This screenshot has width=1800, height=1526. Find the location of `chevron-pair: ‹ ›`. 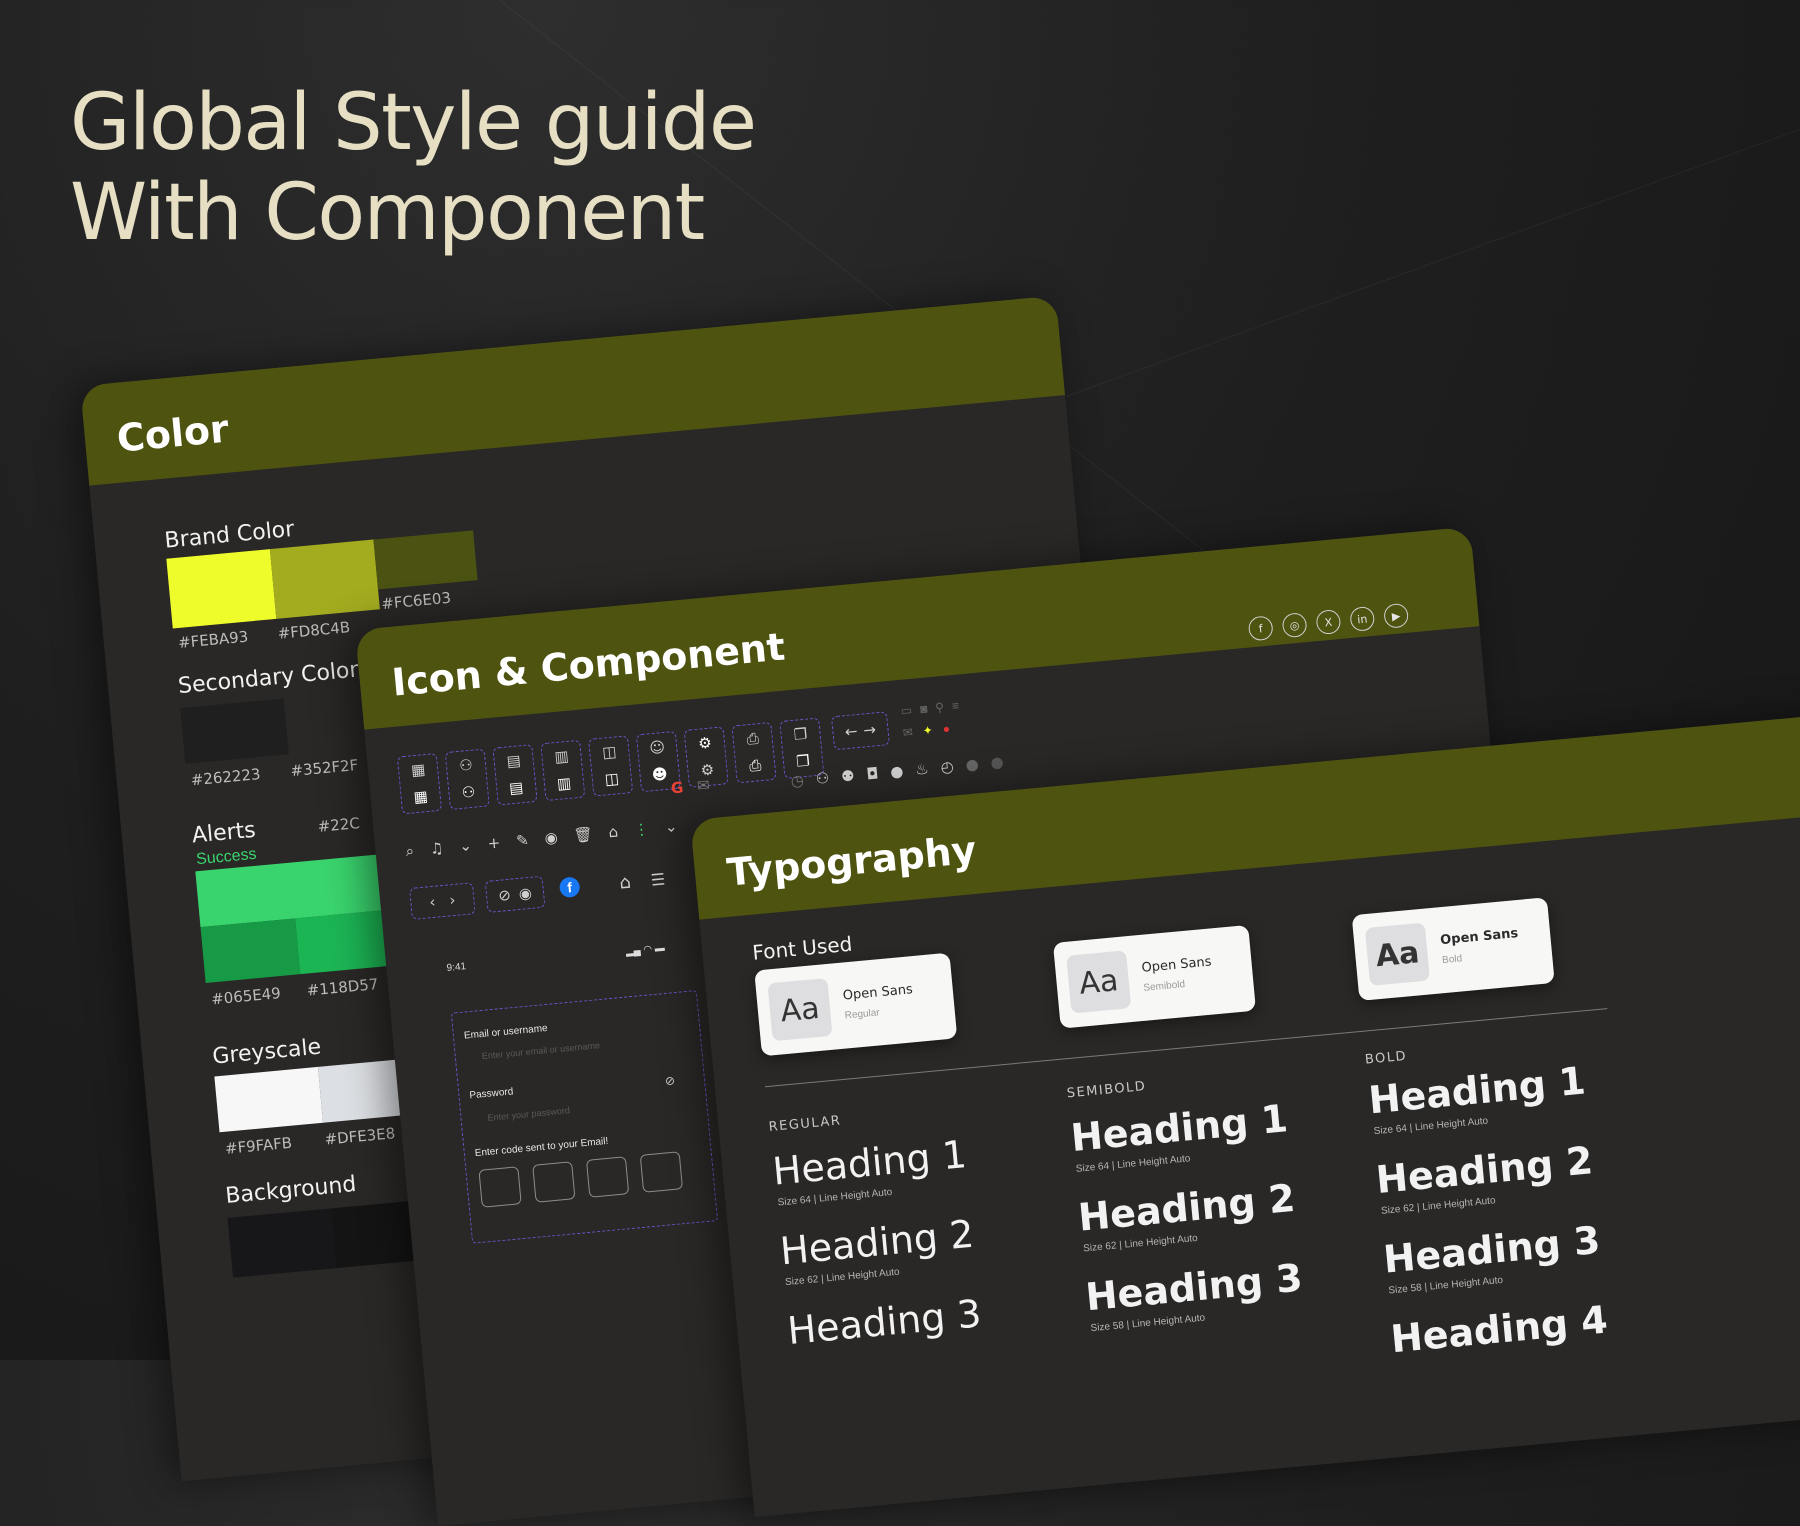

chevron-pair: ‹ › is located at coordinates (442, 901).